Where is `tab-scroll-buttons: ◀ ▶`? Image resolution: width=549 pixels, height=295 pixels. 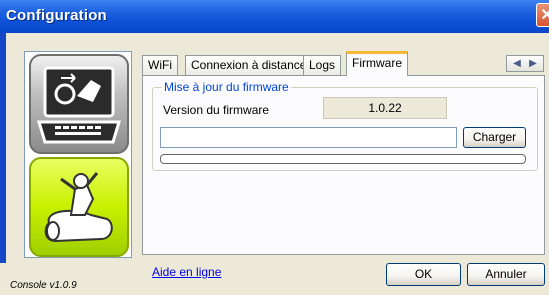
tab-scroll-buttons: ◀ ▶ is located at coordinates (525, 63).